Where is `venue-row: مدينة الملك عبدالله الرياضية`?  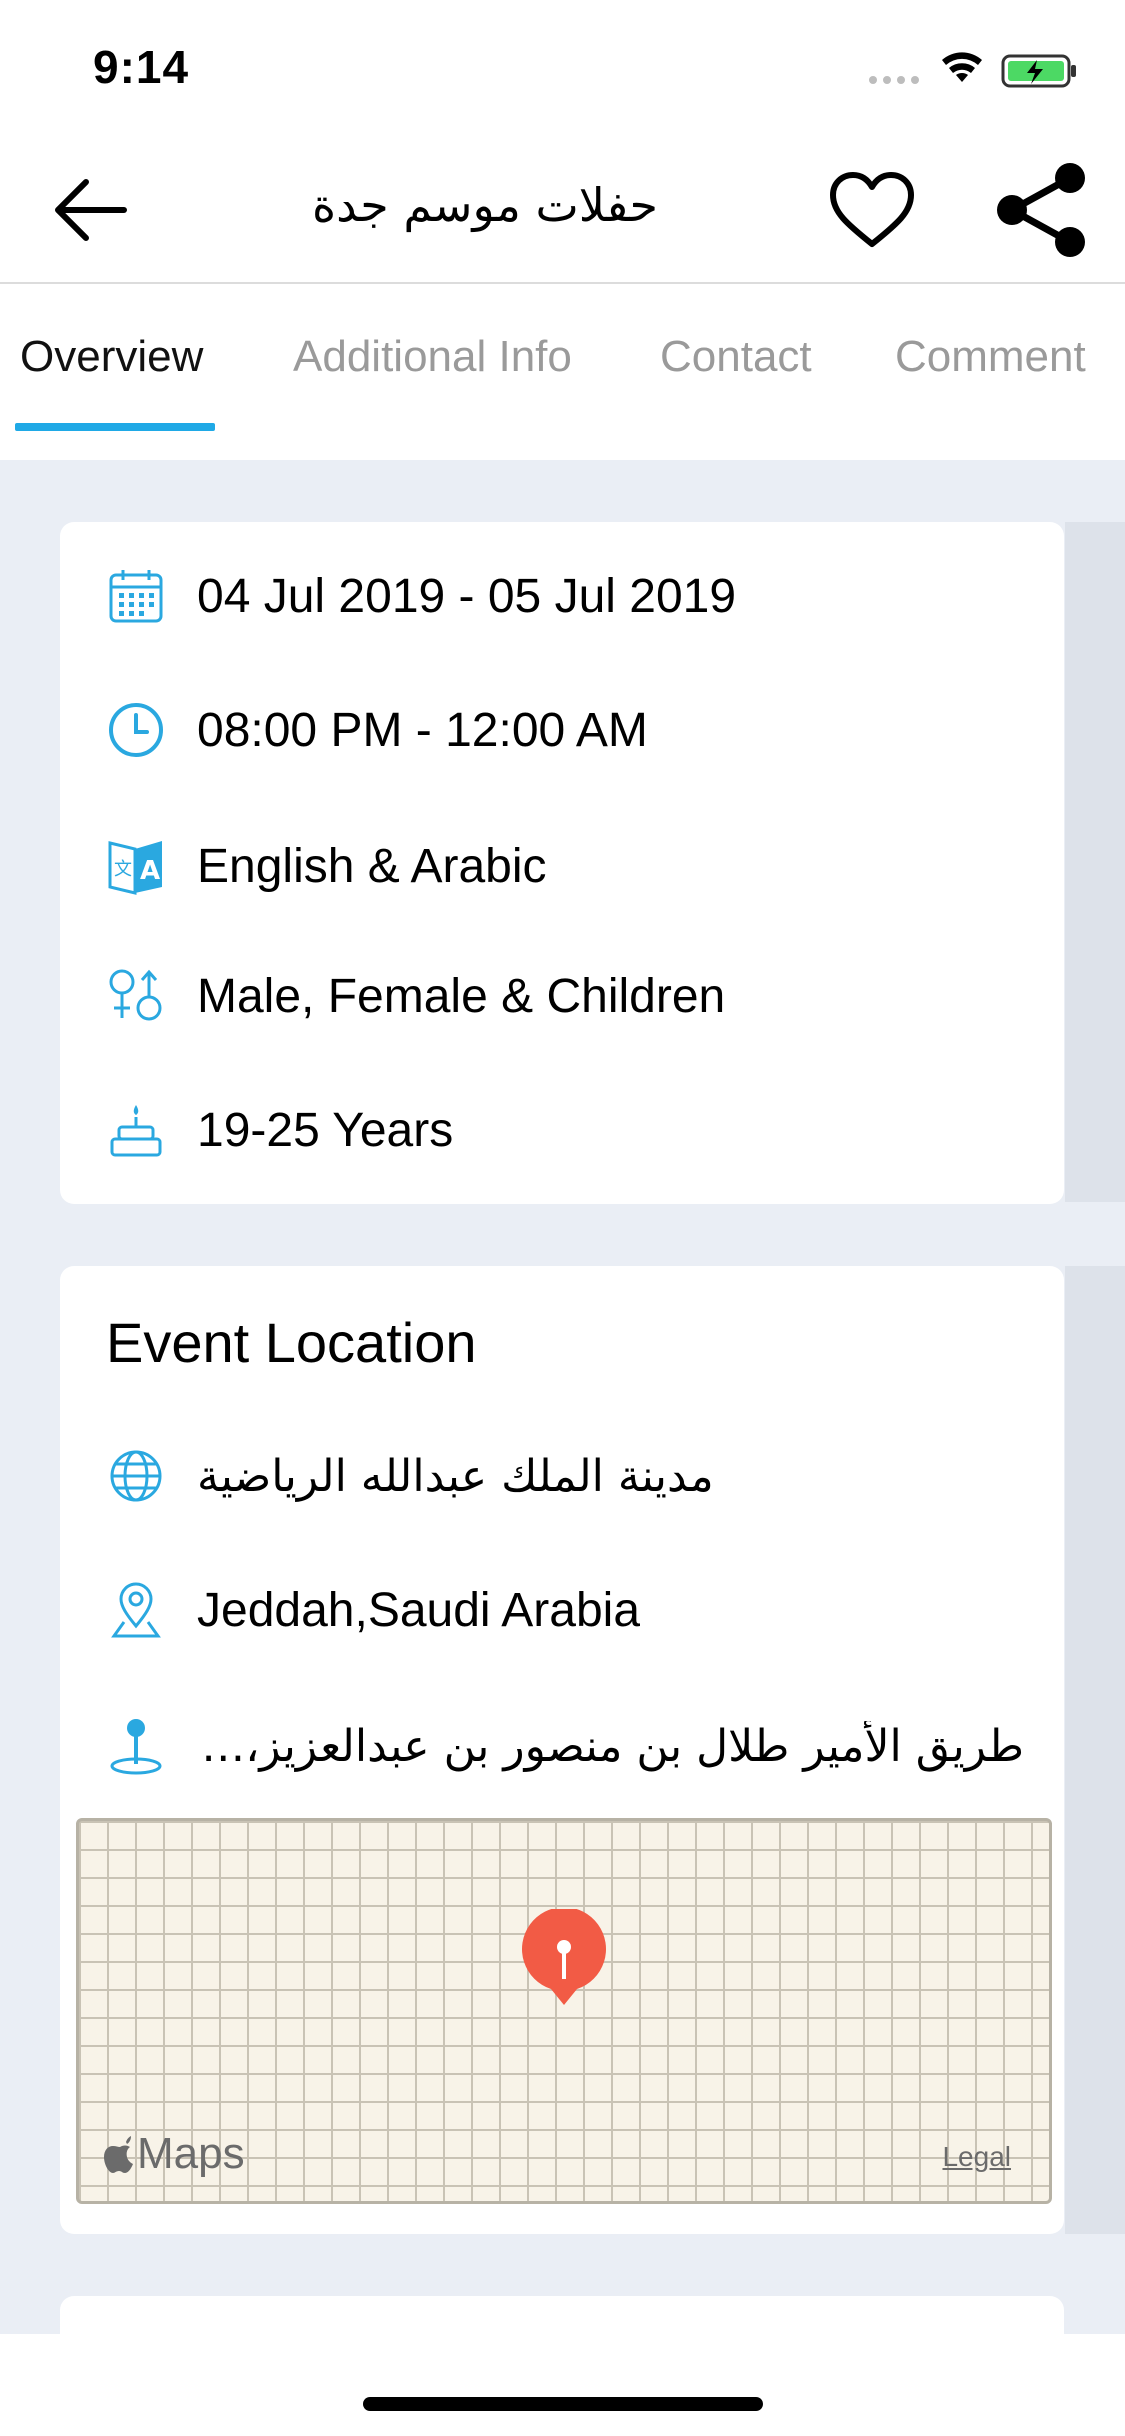
venue-row: مدينة الملك عبدالله الرياضية is located at coordinates (564, 1476).